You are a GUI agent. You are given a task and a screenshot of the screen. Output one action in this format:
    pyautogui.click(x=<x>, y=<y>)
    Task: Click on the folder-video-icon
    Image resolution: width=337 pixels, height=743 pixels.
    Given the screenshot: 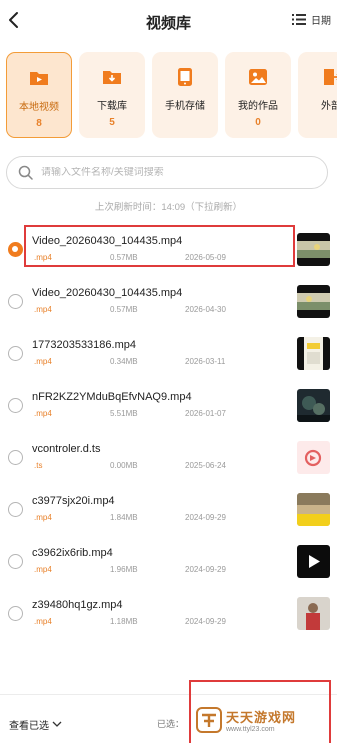 What is the action you would take?
    pyautogui.click(x=39, y=78)
    